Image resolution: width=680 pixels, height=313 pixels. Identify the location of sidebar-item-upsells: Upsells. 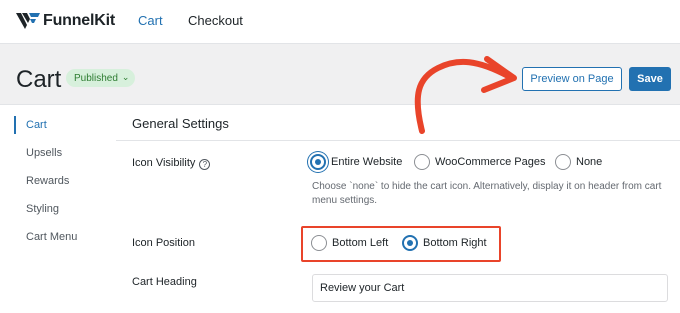
(44, 153).